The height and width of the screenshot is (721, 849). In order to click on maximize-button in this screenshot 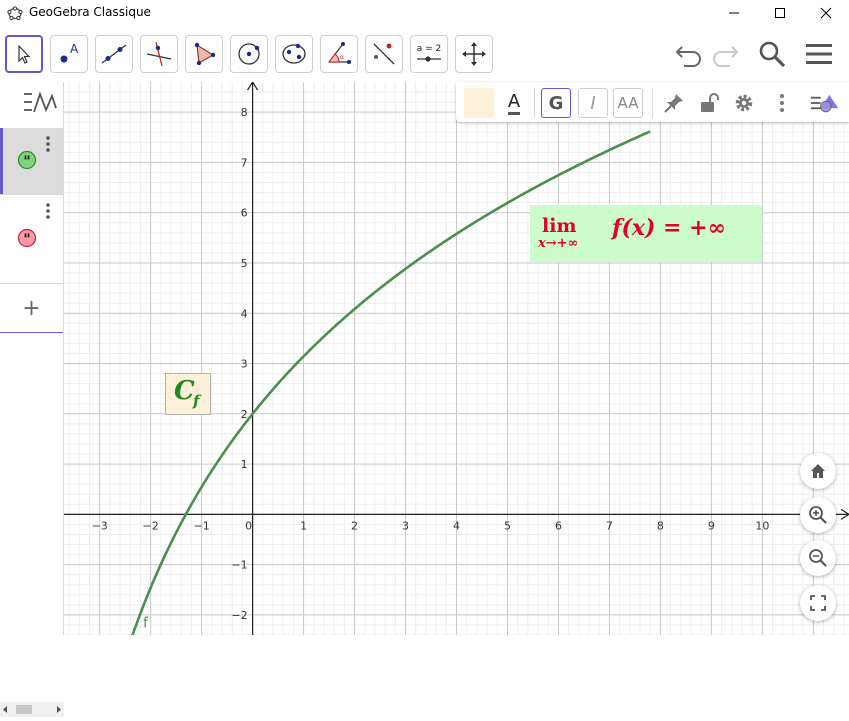, I will do `click(780, 13)`.